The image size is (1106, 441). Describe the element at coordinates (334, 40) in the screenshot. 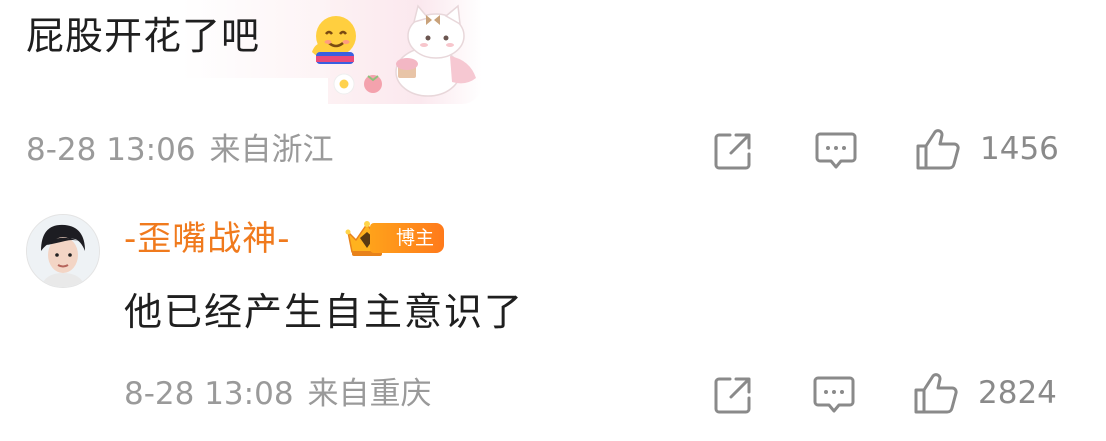

I see `hug-emoji` at that location.